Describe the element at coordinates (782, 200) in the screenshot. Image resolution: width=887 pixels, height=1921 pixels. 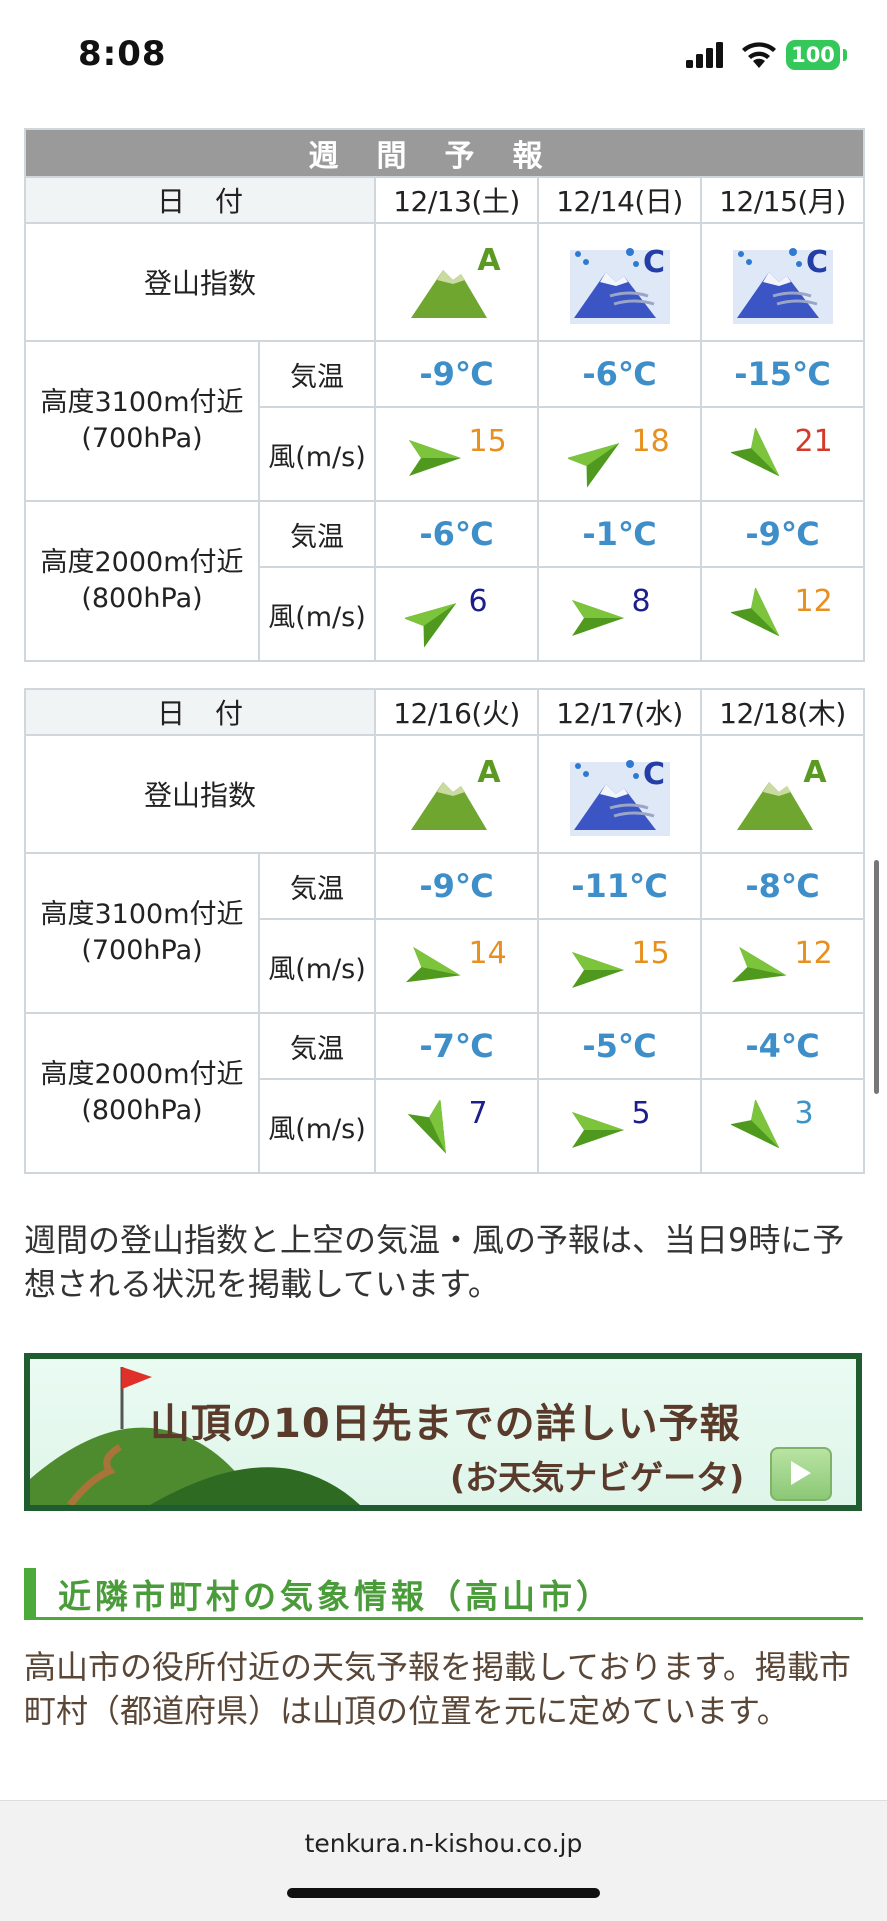
I see `date-cell: 12/15(月)` at that location.